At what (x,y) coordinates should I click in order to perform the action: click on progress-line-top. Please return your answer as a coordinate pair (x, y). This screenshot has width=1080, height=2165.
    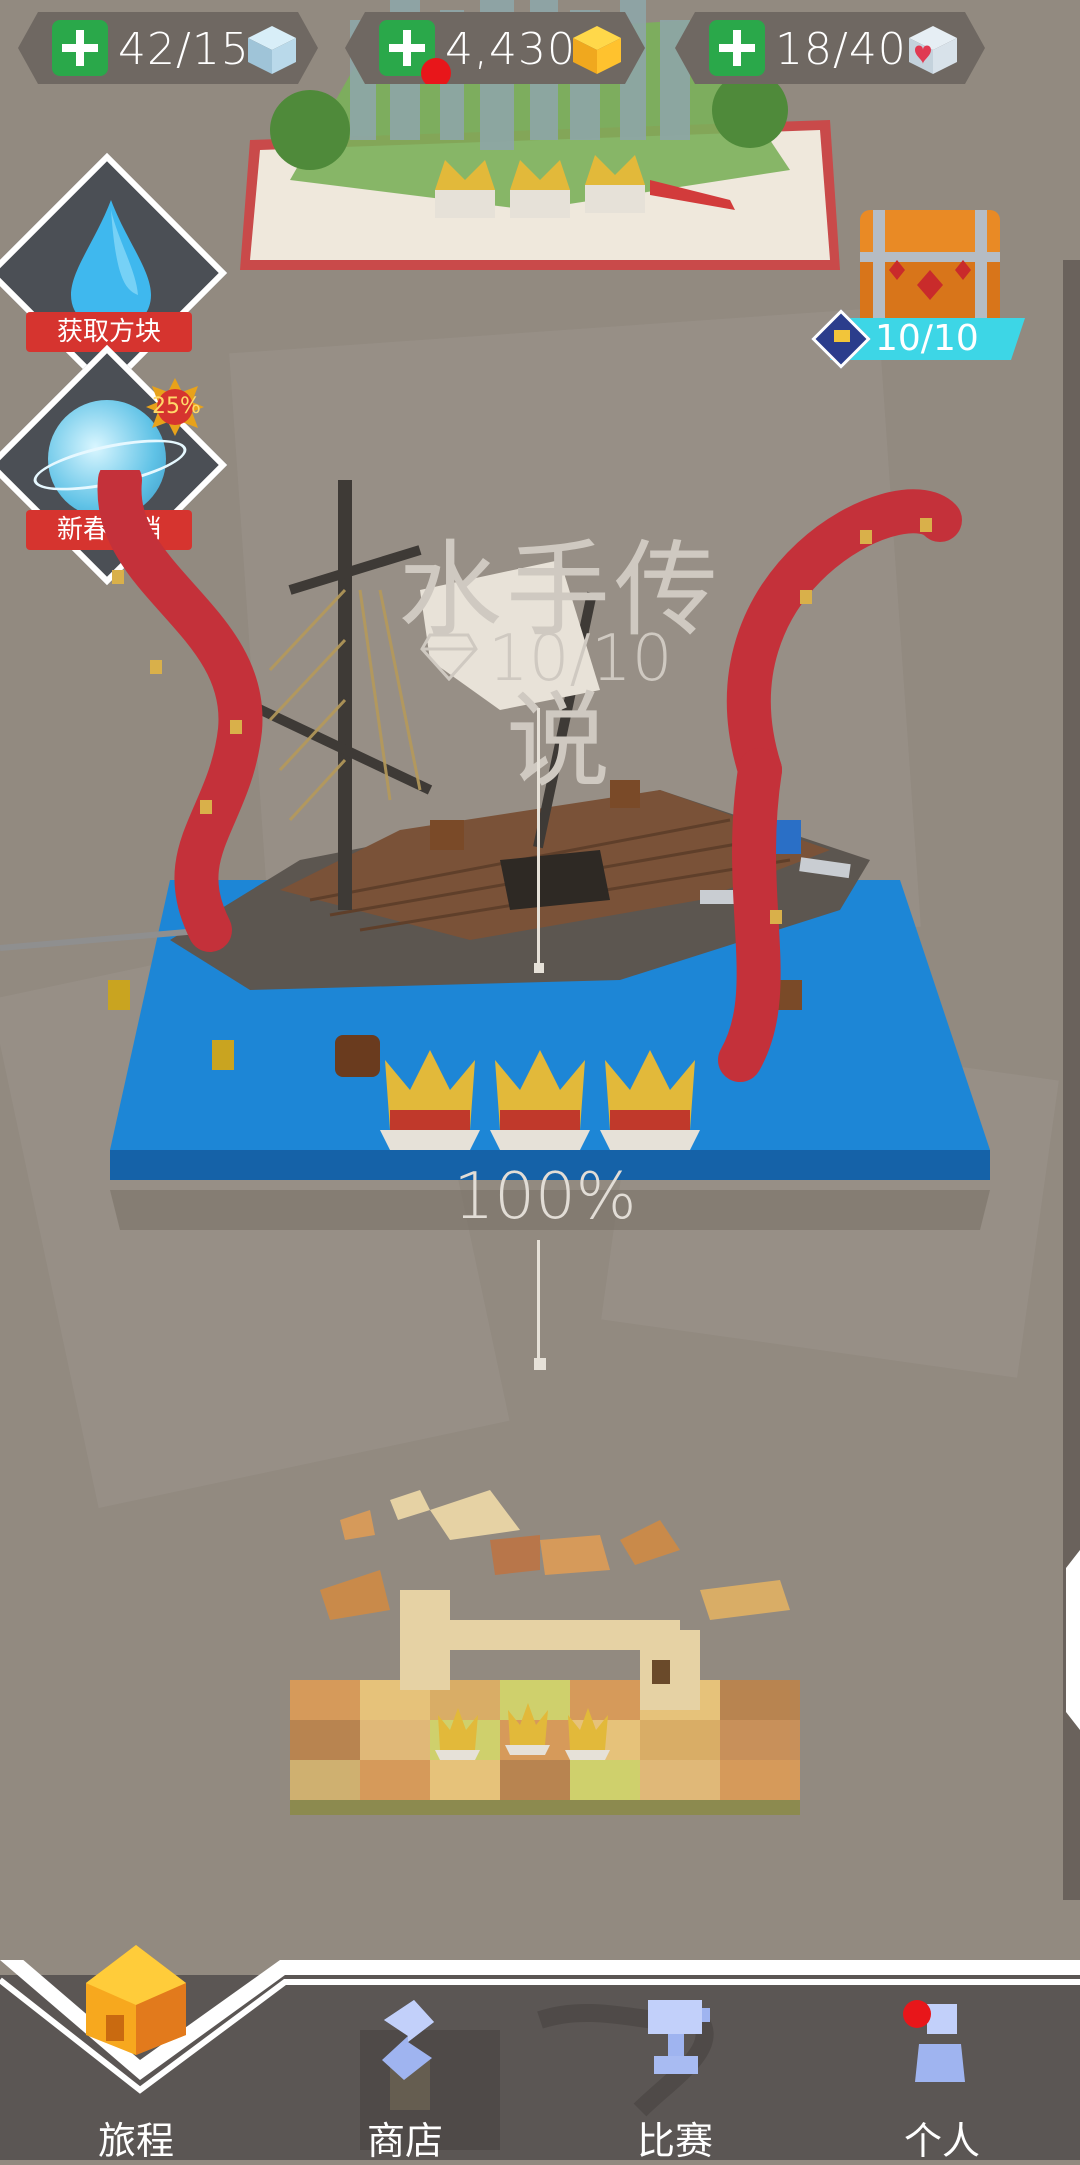
    Looking at the image, I should click on (538, 840).